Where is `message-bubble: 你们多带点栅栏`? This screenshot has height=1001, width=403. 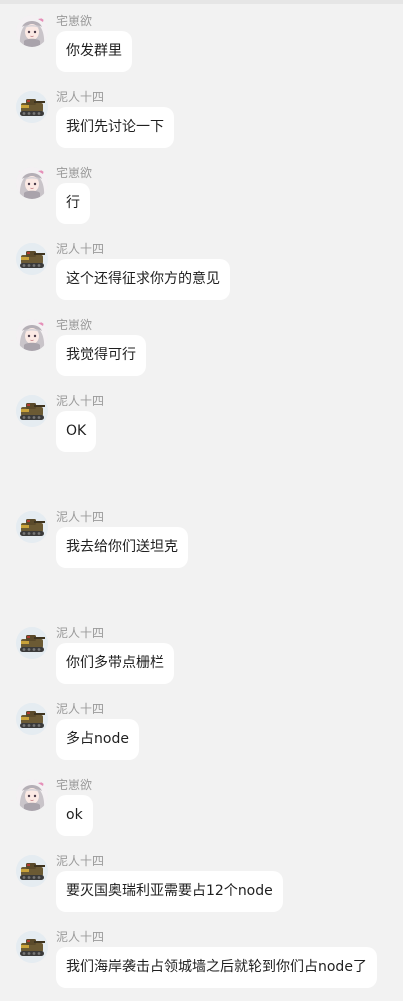
message-bubble: 你们多带点栅栏 is located at coordinates (115, 663).